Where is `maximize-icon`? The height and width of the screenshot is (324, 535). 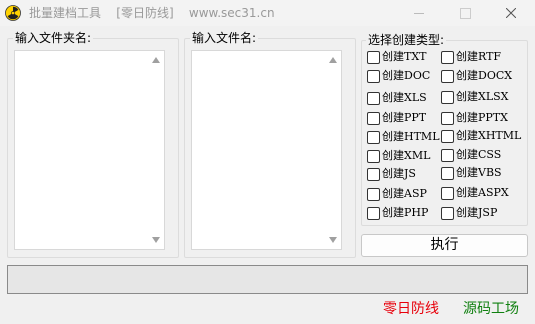
maximize-icon is located at coordinates (465, 13).